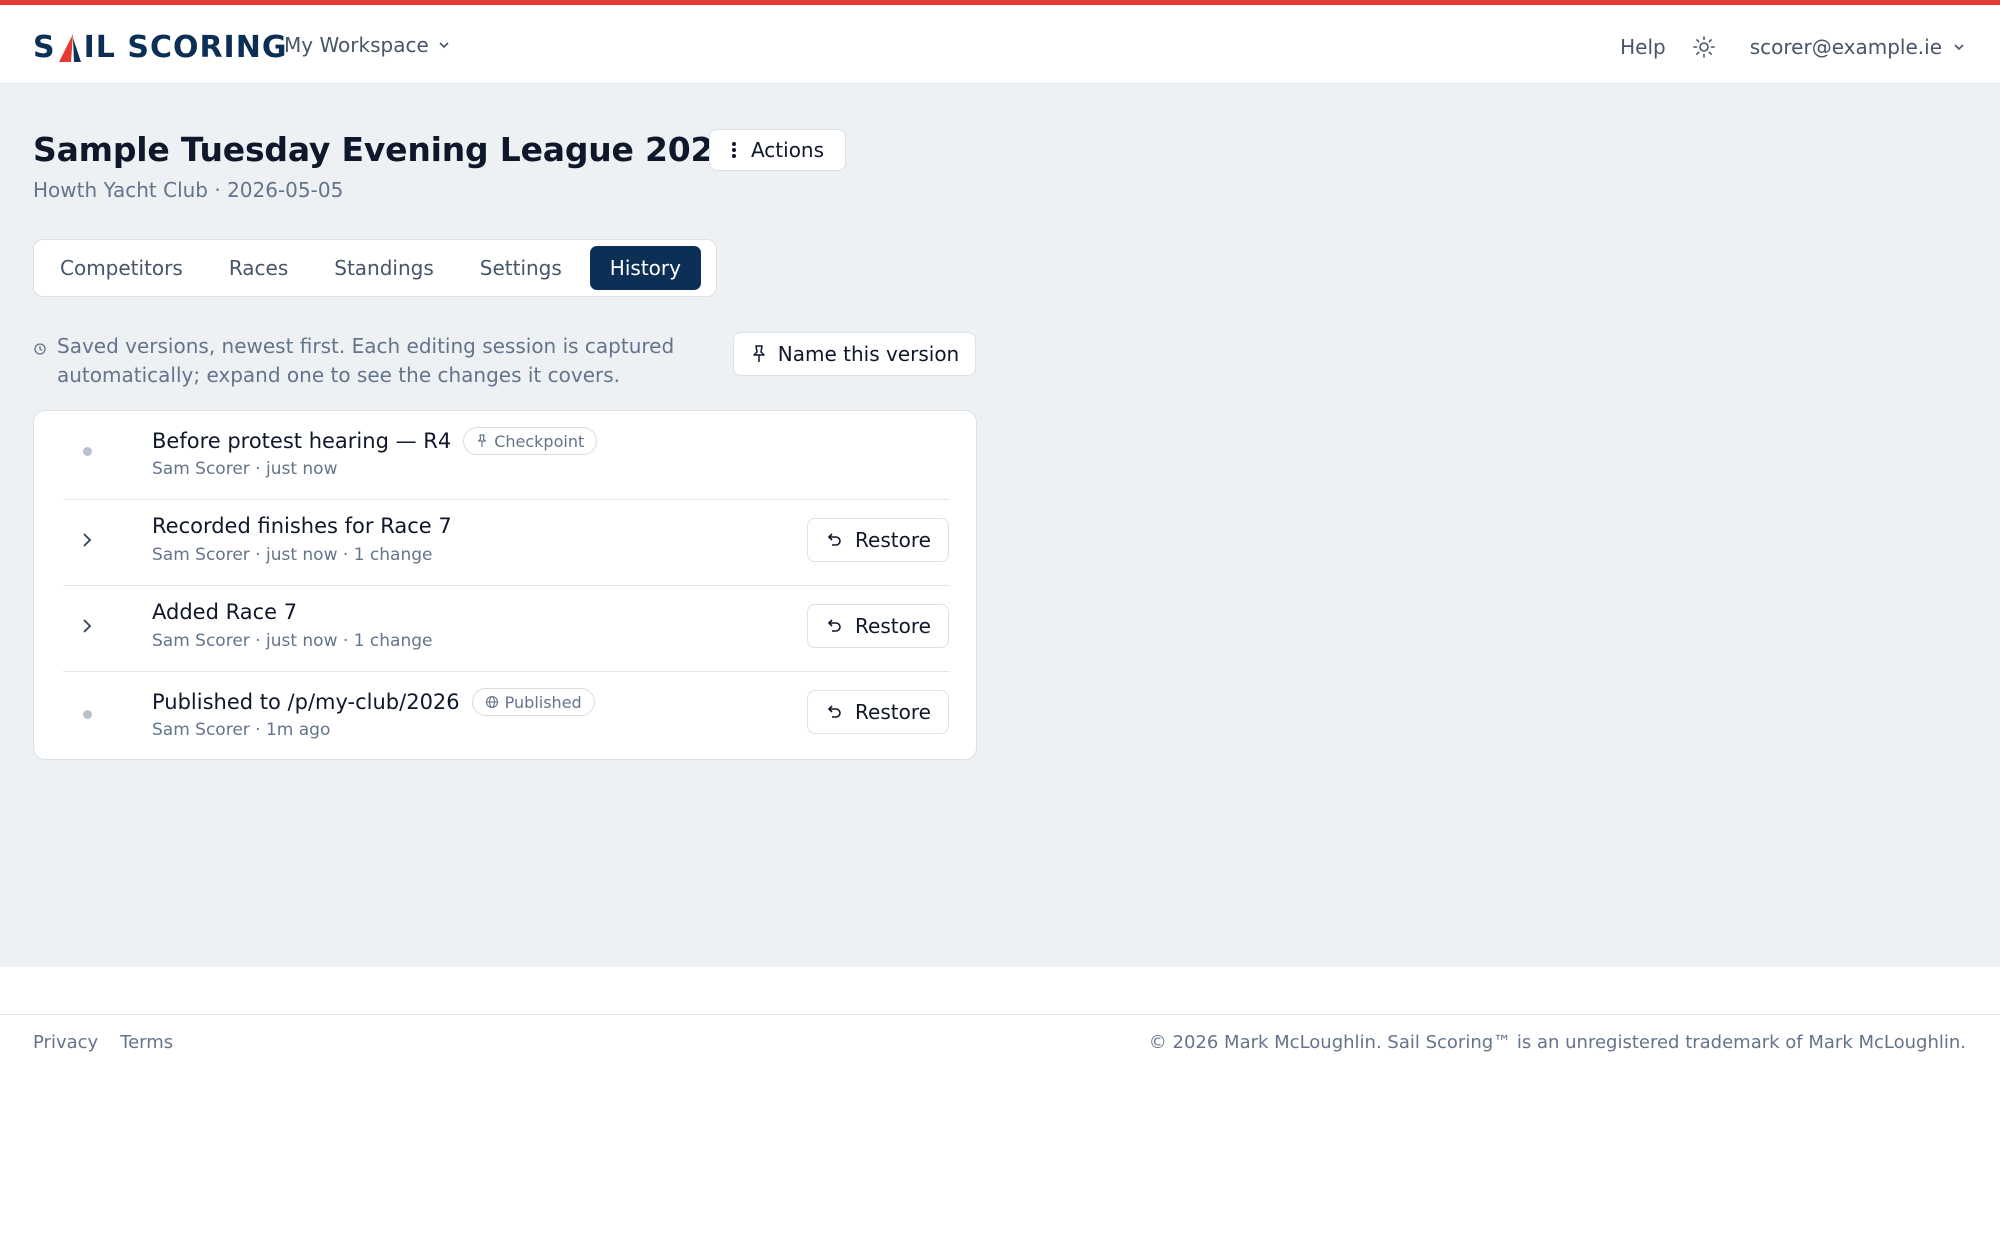 The image size is (2000, 1250). I want to click on tab-label: Standings, so click(384, 268).